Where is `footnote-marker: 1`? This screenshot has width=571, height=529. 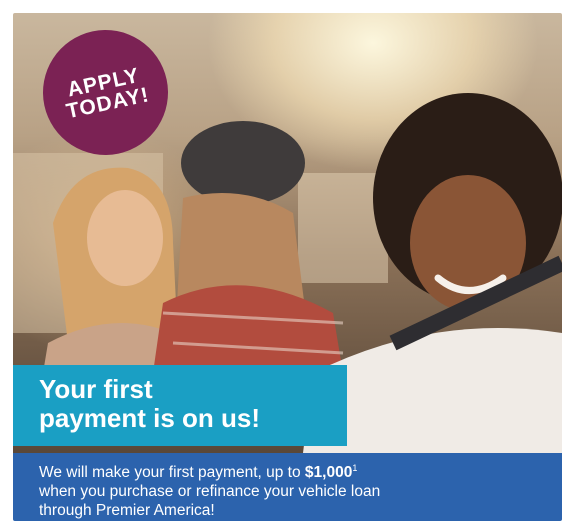 footnote-marker: 1 is located at coordinates (355, 468).